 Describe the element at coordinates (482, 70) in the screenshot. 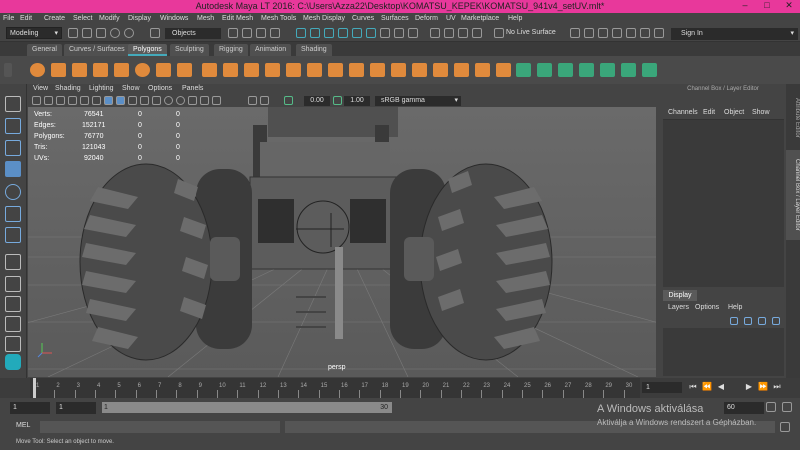

I see `target-weld-icon` at that location.